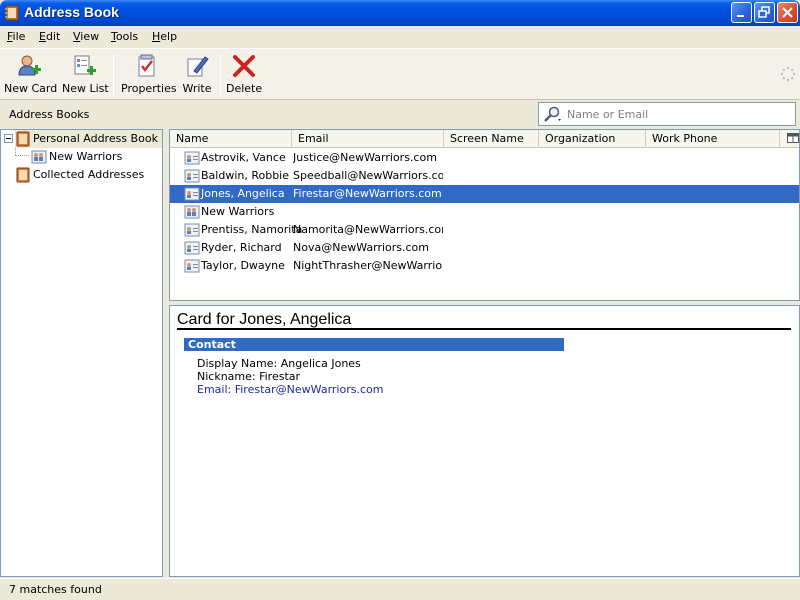  What do you see at coordinates (290, 389) in the screenshot?
I see `email-link: Email: Firestar@NewWarriors.com` at bounding box center [290, 389].